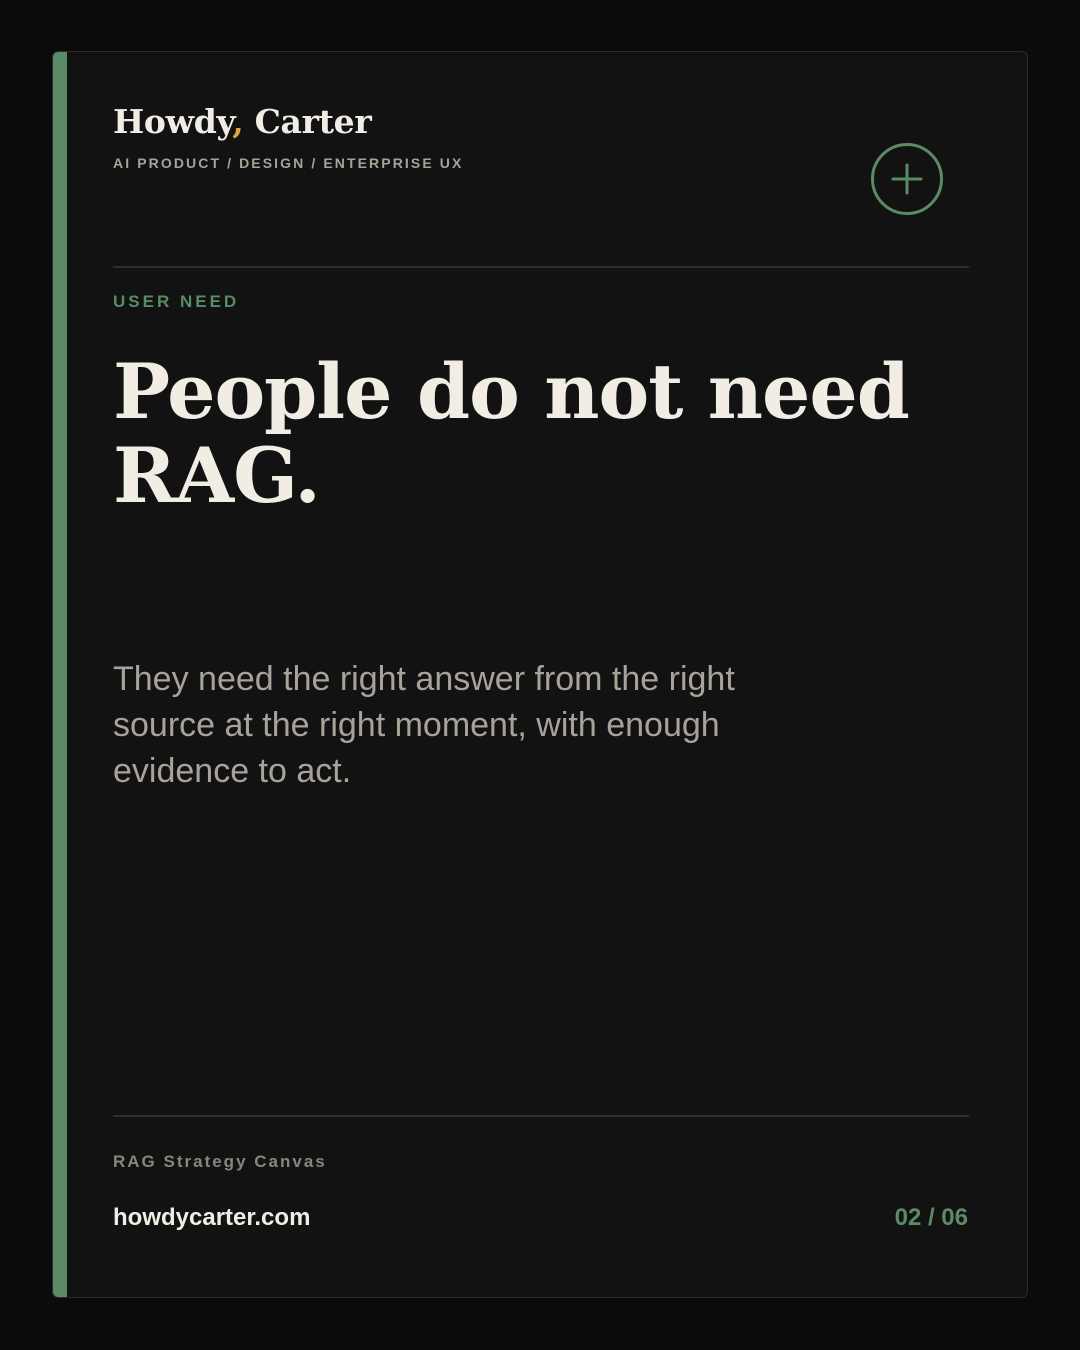 This screenshot has height=1350, width=1080. What do you see at coordinates (60, 674) in the screenshot?
I see `accent-bar` at bounding box center [60, 674].